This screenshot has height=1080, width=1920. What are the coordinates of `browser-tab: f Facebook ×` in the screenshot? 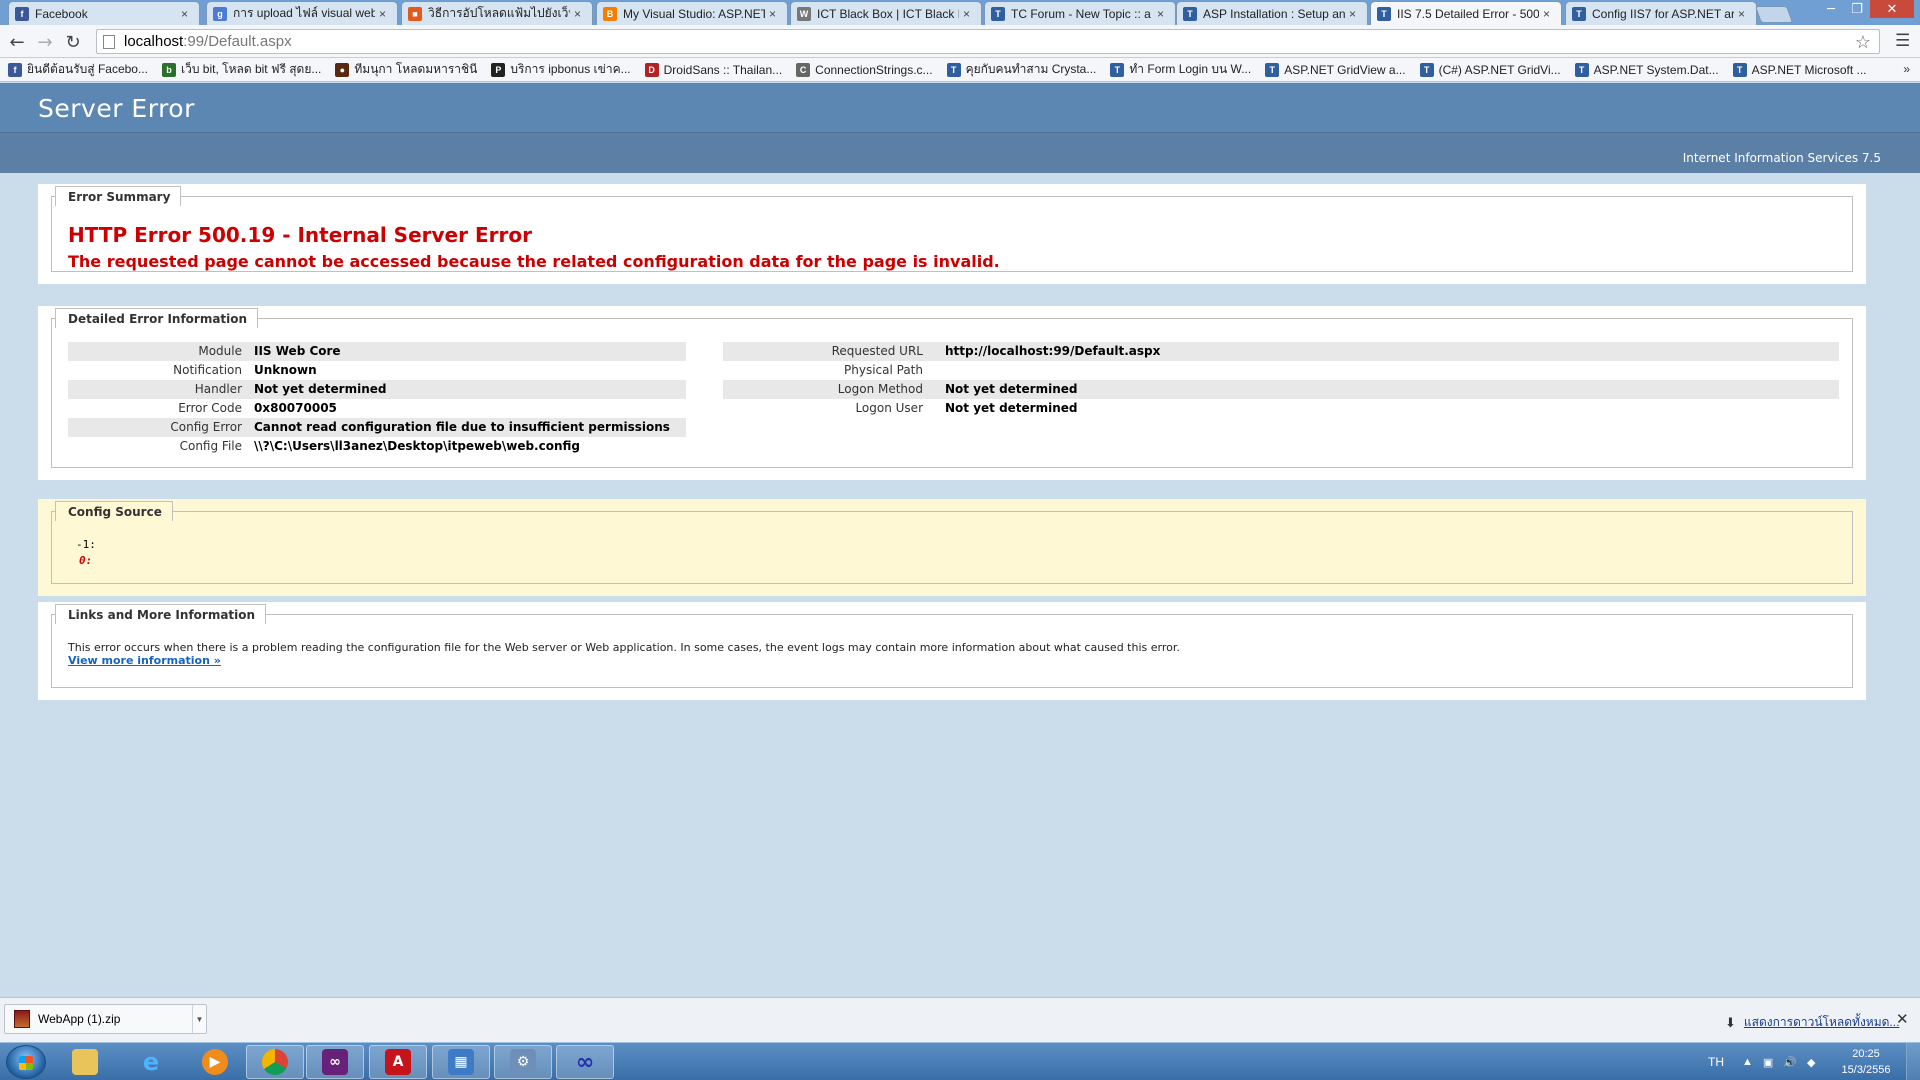 It's located at (104, 13).